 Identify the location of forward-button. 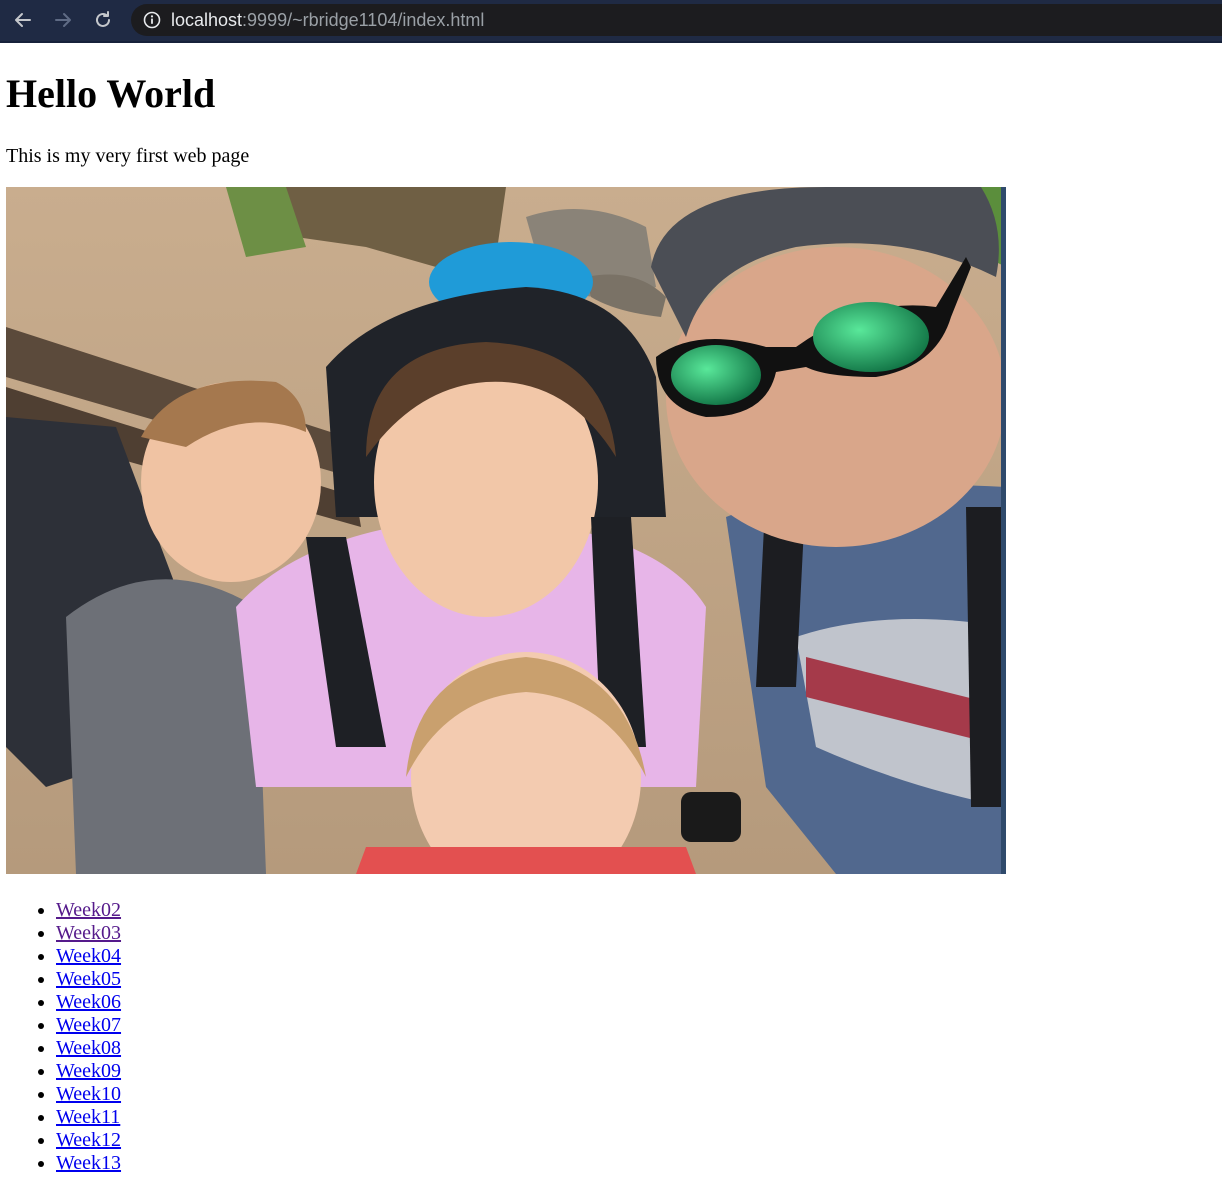
(63, 20).